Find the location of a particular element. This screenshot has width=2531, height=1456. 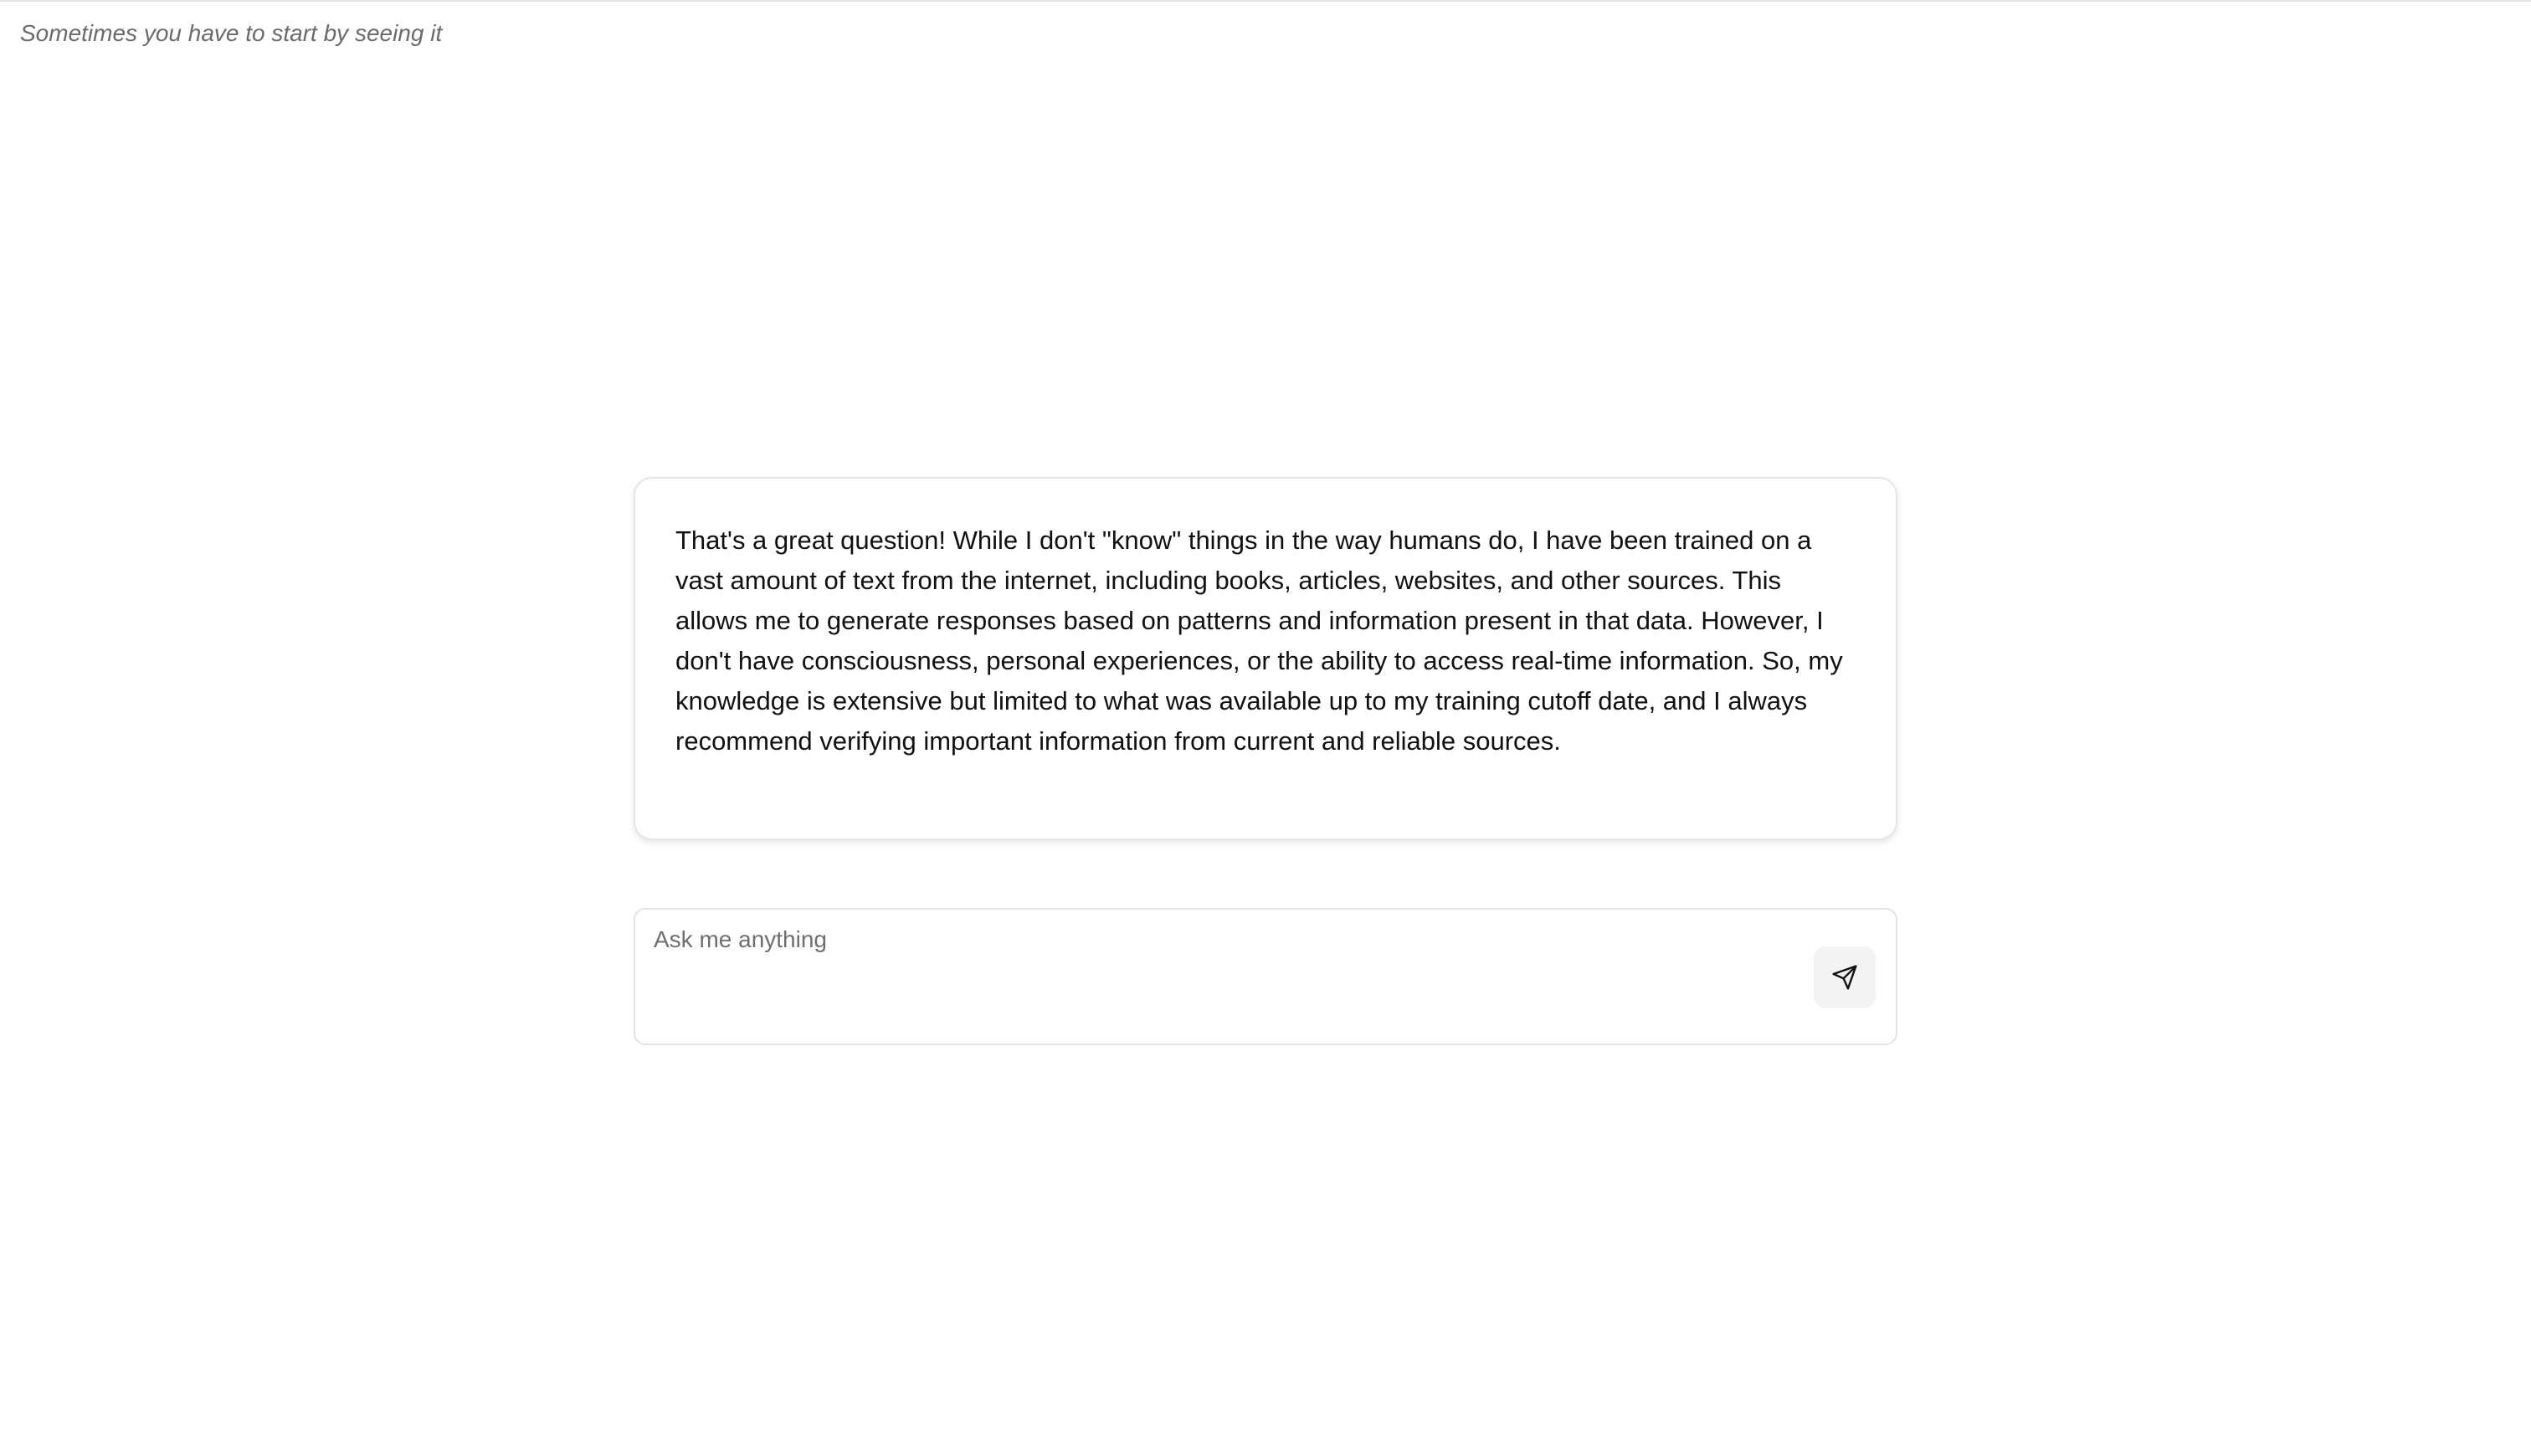

send-icon is located at coordinates (1844, 978).